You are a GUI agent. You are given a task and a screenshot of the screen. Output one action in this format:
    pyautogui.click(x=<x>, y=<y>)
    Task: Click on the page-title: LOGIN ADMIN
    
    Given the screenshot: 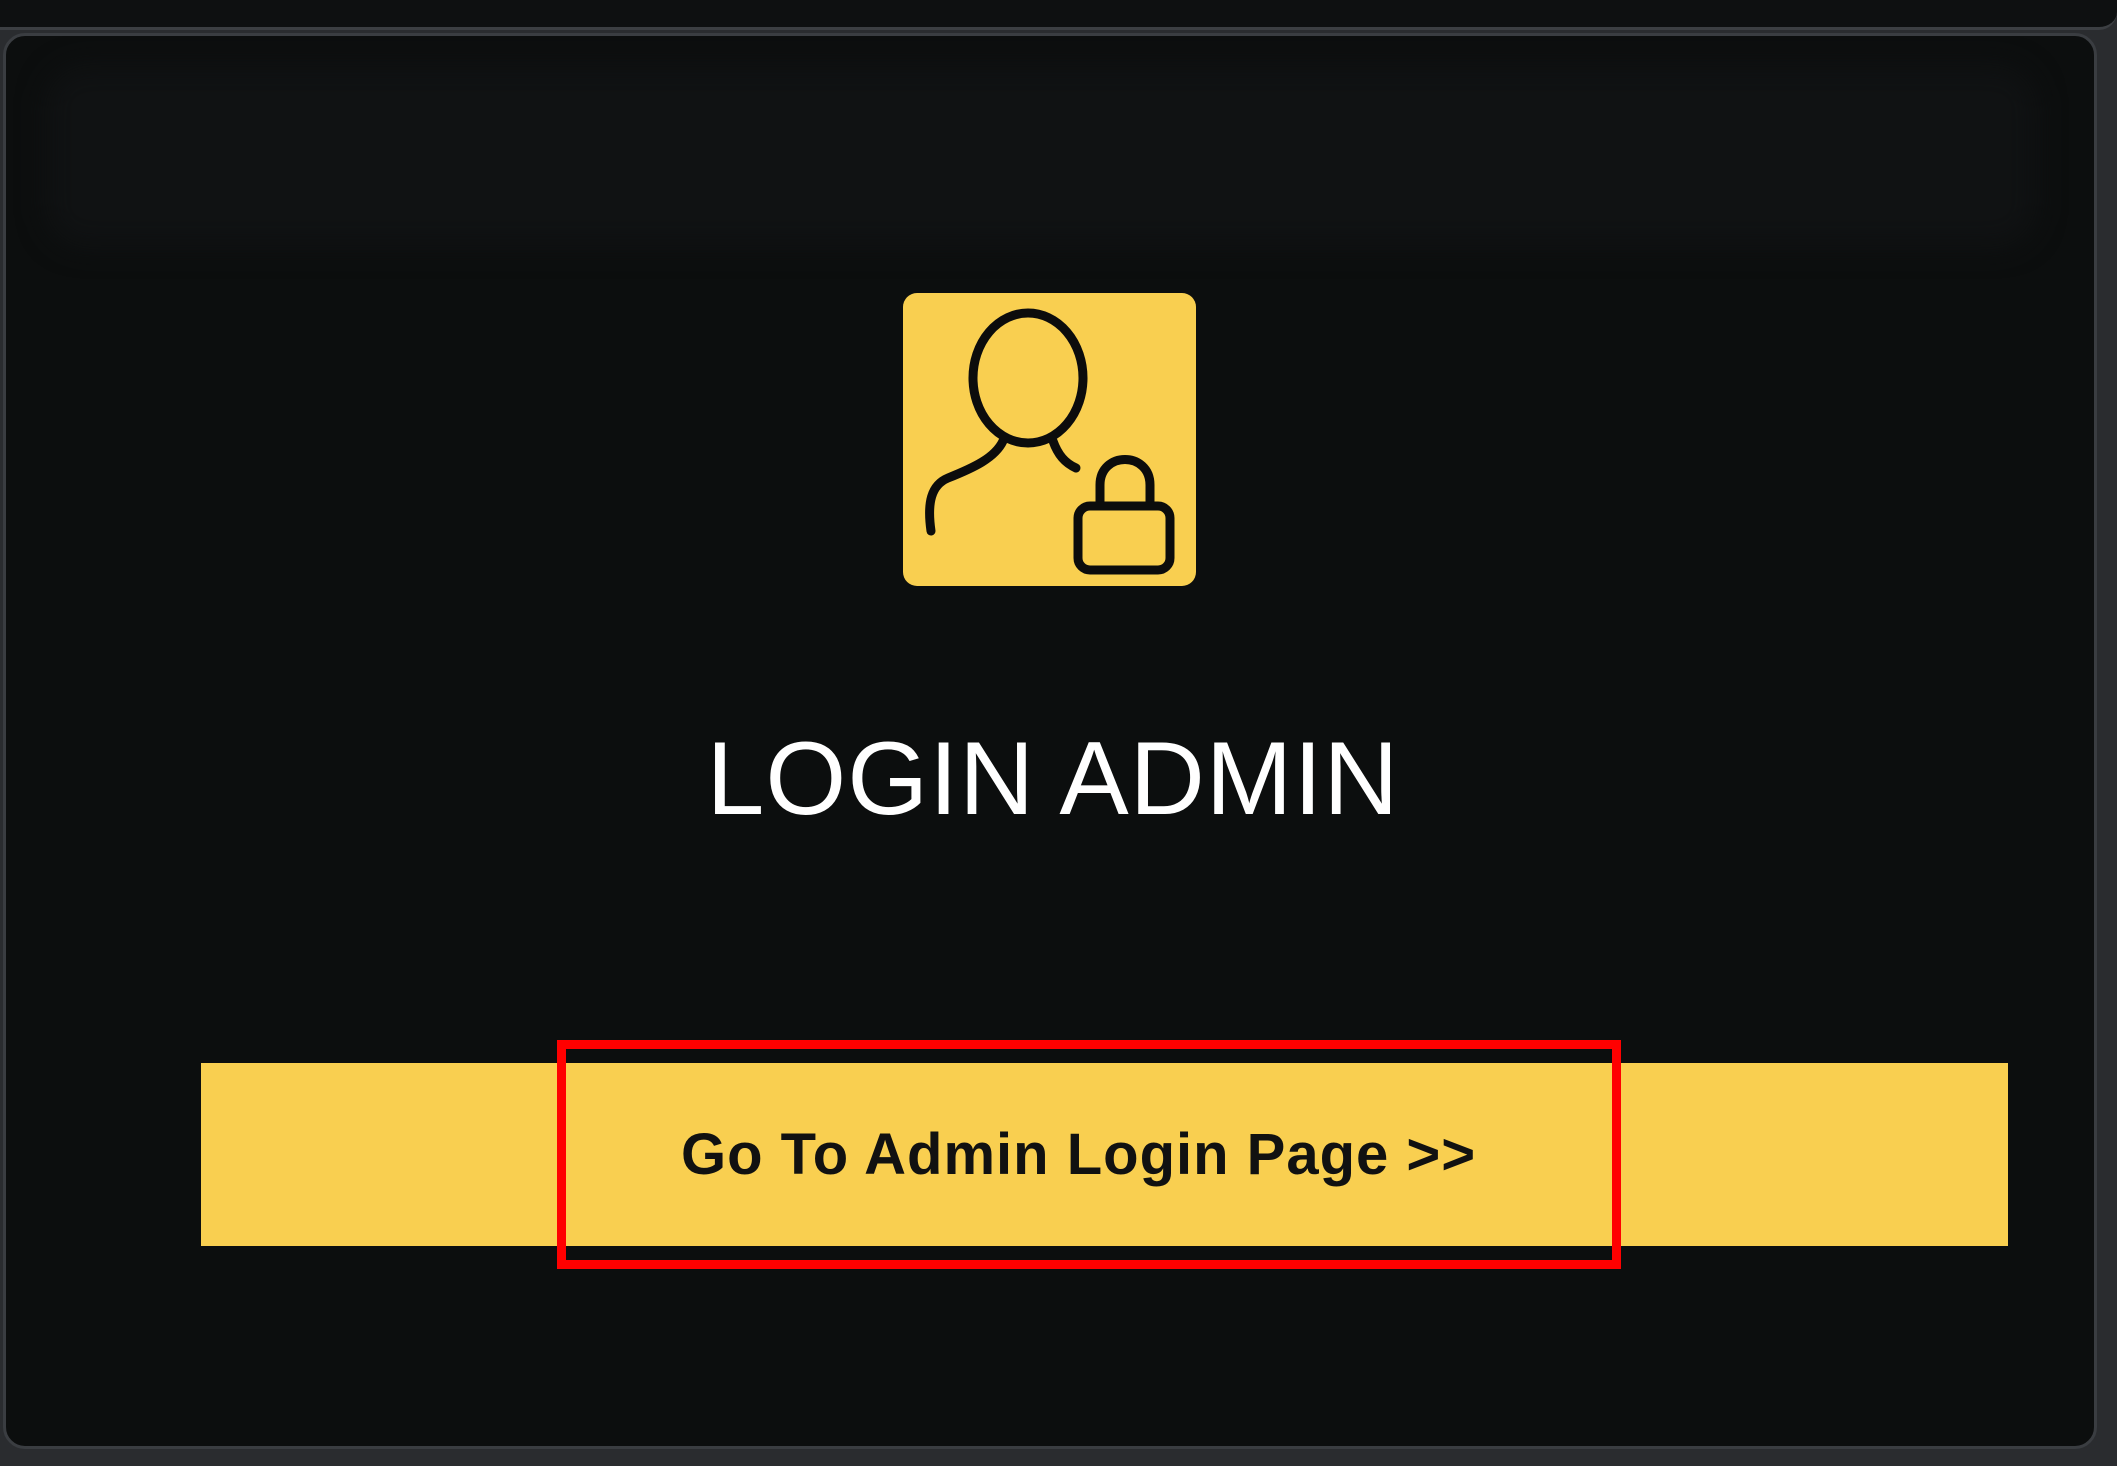 What is the action you would take?
    pyautogui.click(x=1053, y=779)
    